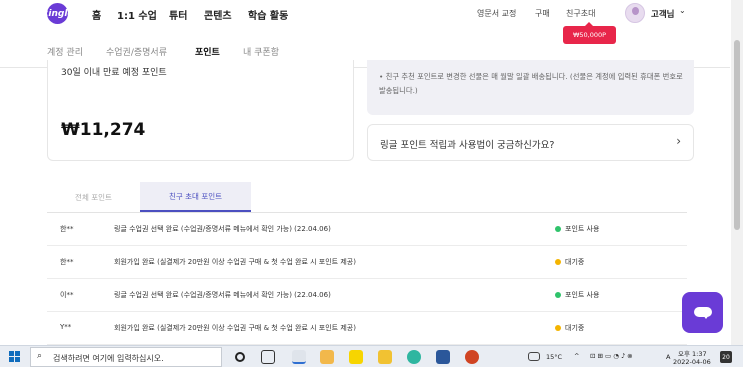 Image resolution: width=743 pixels, height=367 pixels. Describe the element at coordinates (299, 357) in the screenshot. I see `chrome-icon` at that location.